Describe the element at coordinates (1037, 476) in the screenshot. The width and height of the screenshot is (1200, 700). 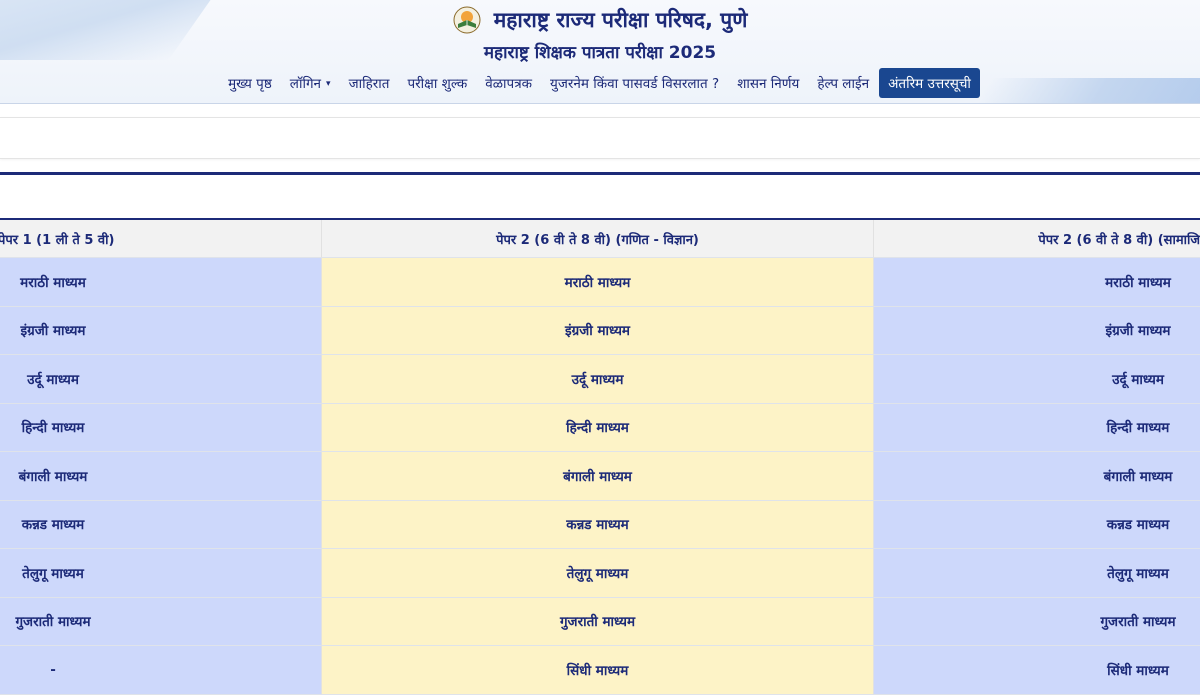
I see `paper2-social-cell: बंगाली माध्यम` at that location.